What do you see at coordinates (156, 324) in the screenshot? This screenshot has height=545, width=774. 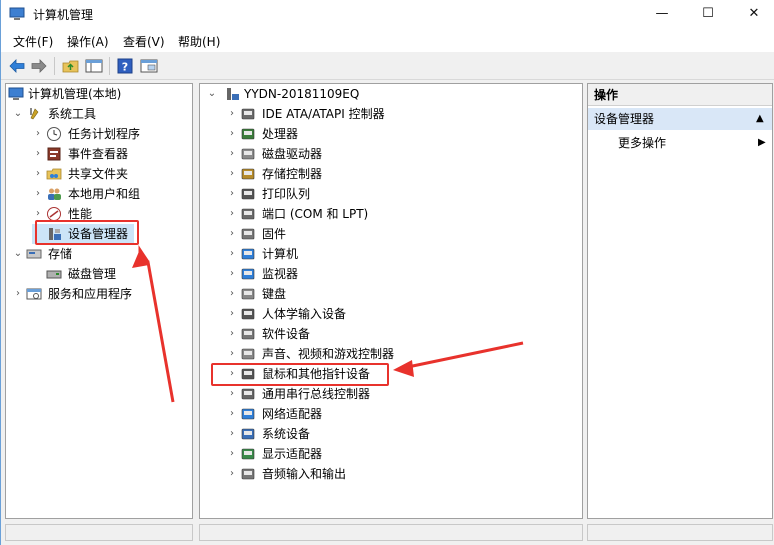 I see `red-arrow-up` at bounding box center [156, 324].